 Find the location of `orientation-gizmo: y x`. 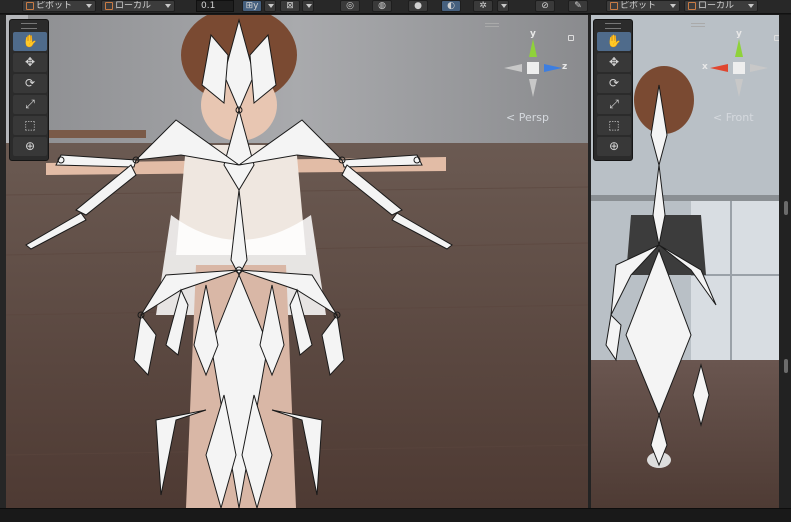

orientation-gizmo: y x is located at coordinates (740, 65).